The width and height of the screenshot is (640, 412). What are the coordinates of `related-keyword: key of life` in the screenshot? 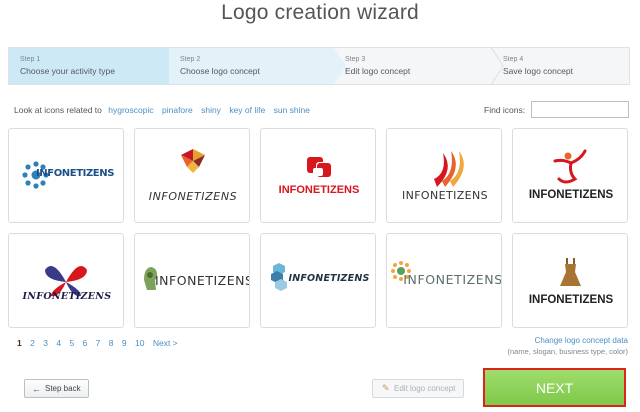 It's located at (247, 110).